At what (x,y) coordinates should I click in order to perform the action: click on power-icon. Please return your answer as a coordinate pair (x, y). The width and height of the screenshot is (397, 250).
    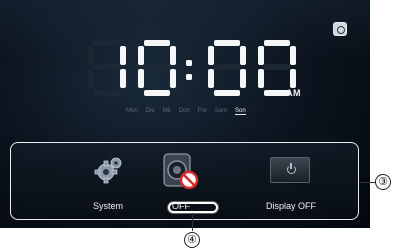
    Looking at the image, I should click on (290, 170).